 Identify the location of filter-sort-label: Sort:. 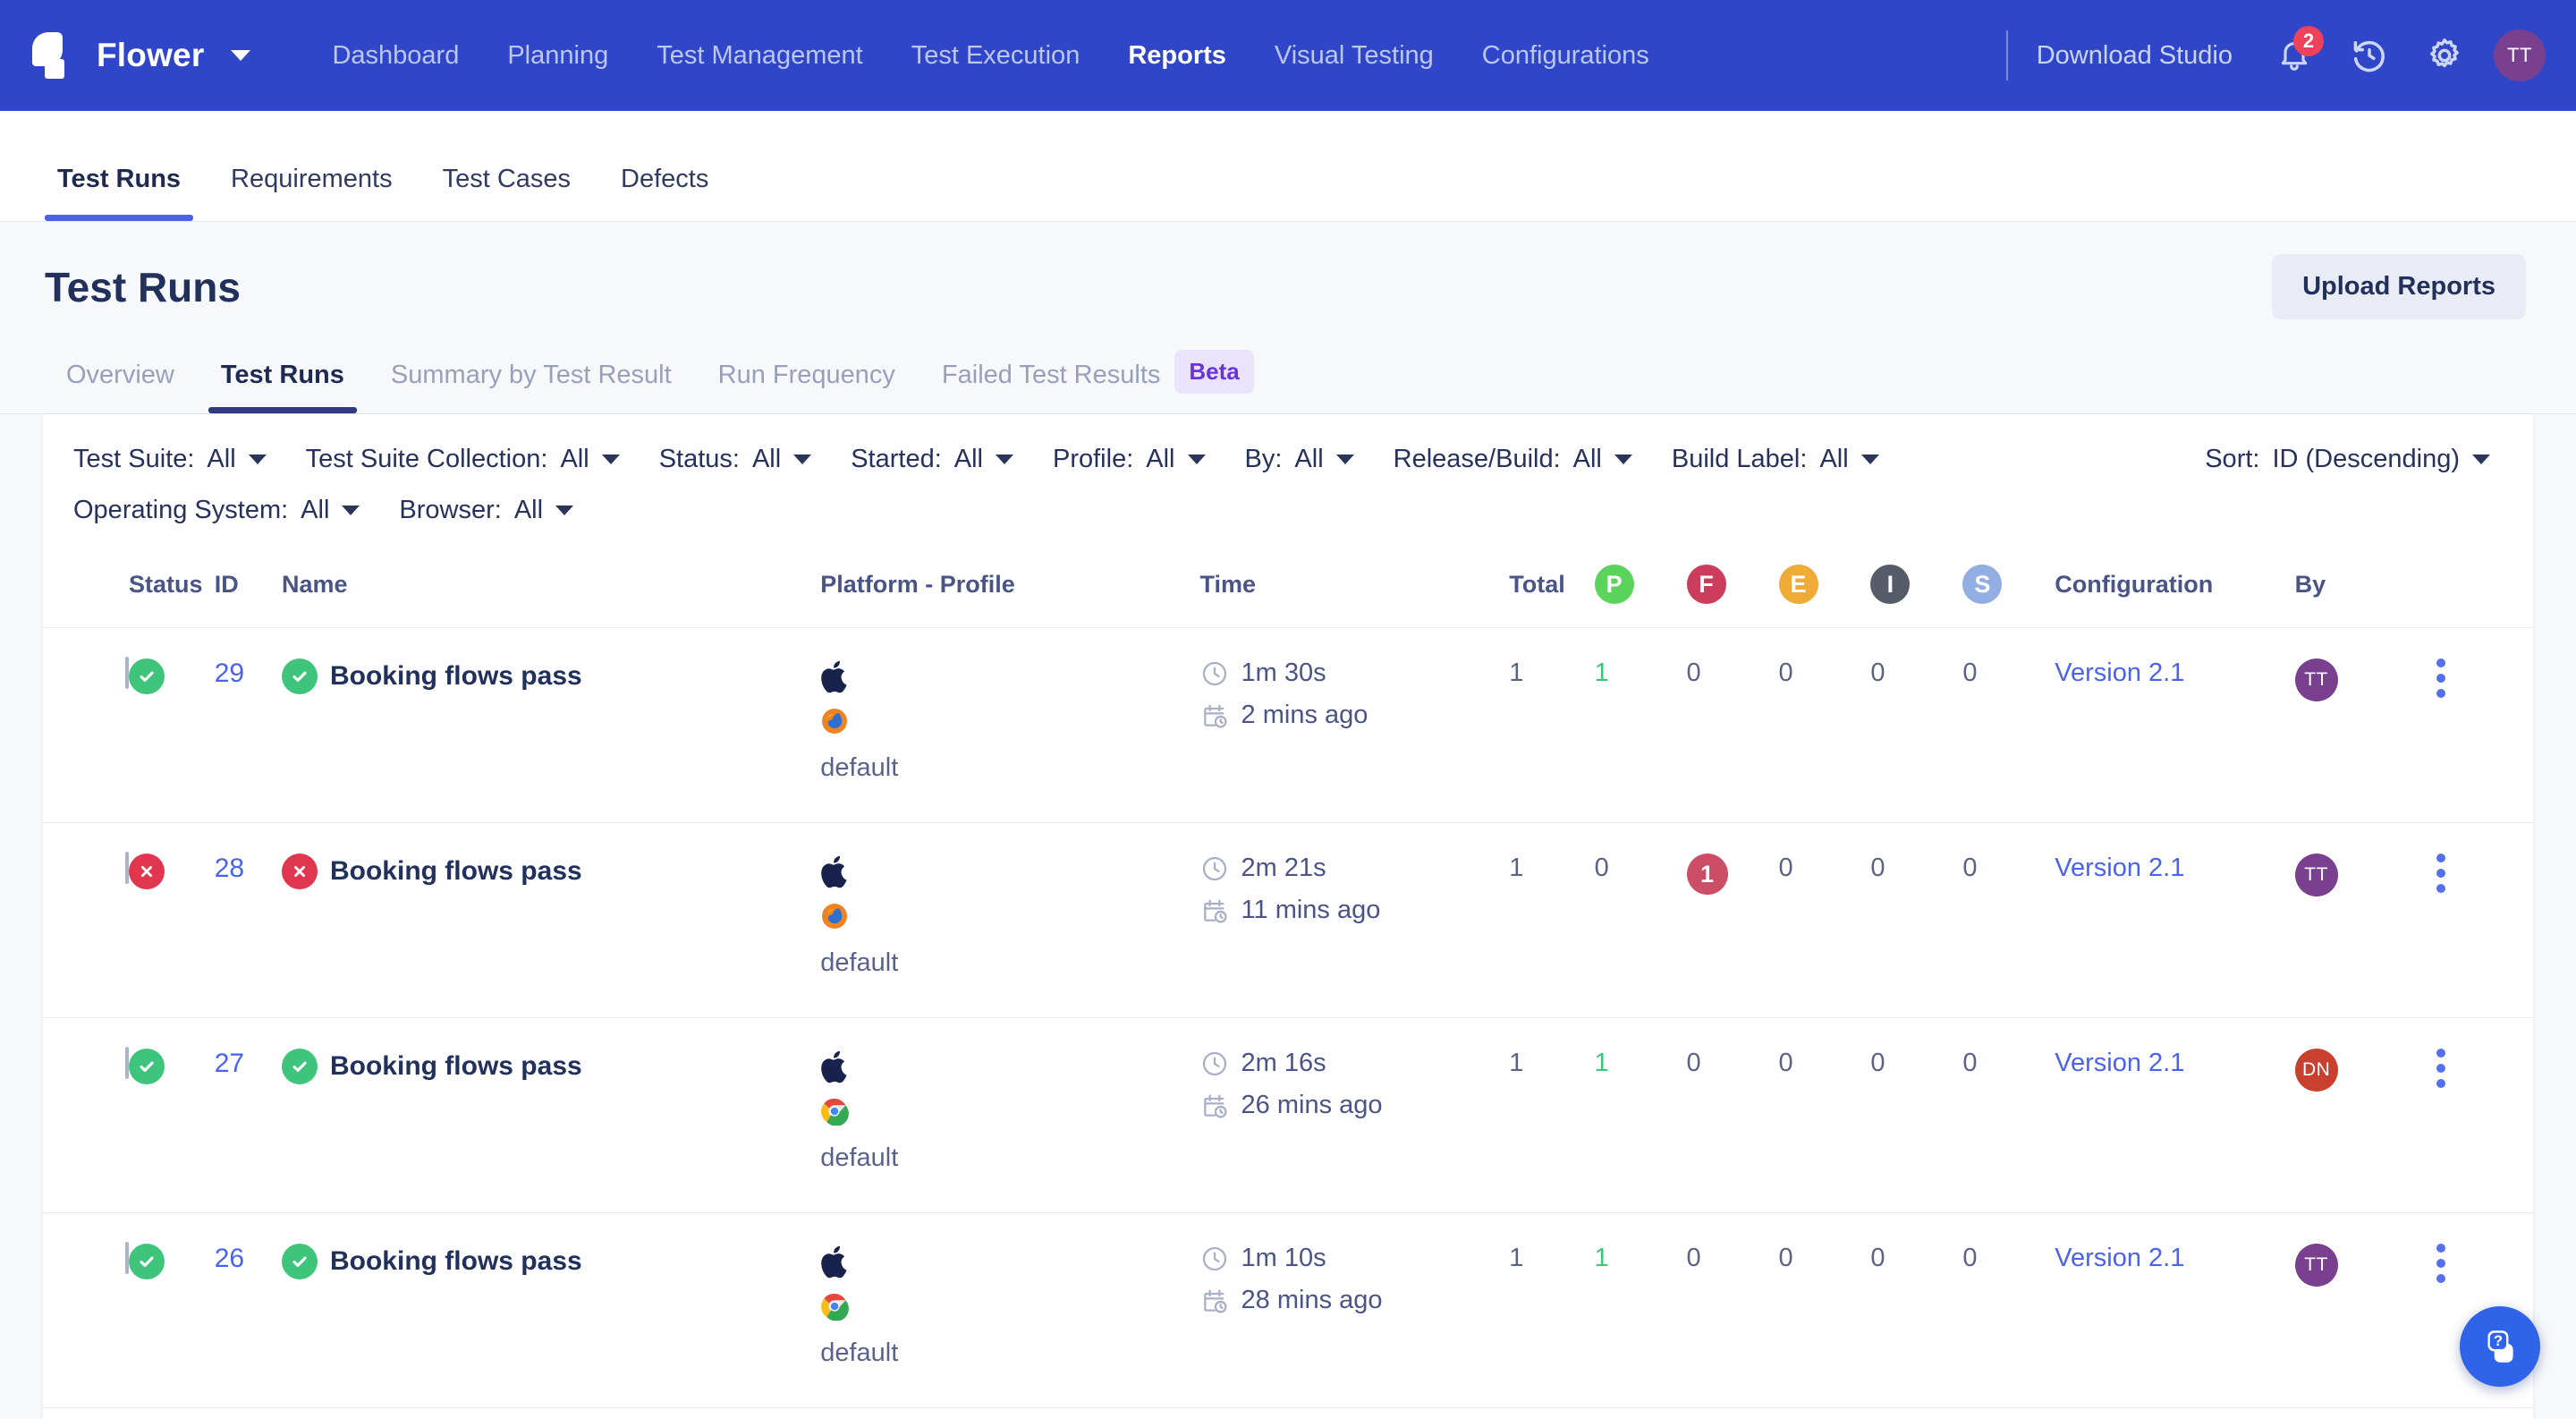
(2232, 459).